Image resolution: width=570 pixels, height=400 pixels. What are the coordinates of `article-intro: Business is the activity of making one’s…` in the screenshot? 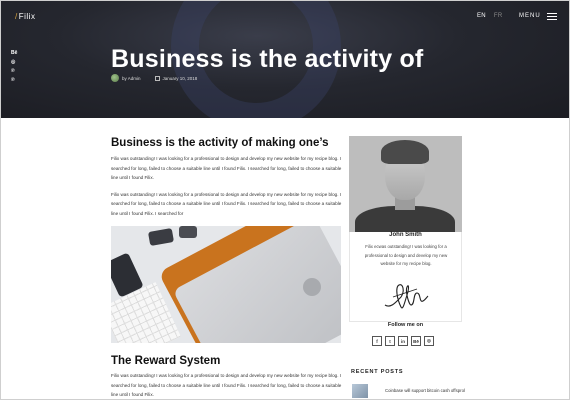 It's located at (227, 181).